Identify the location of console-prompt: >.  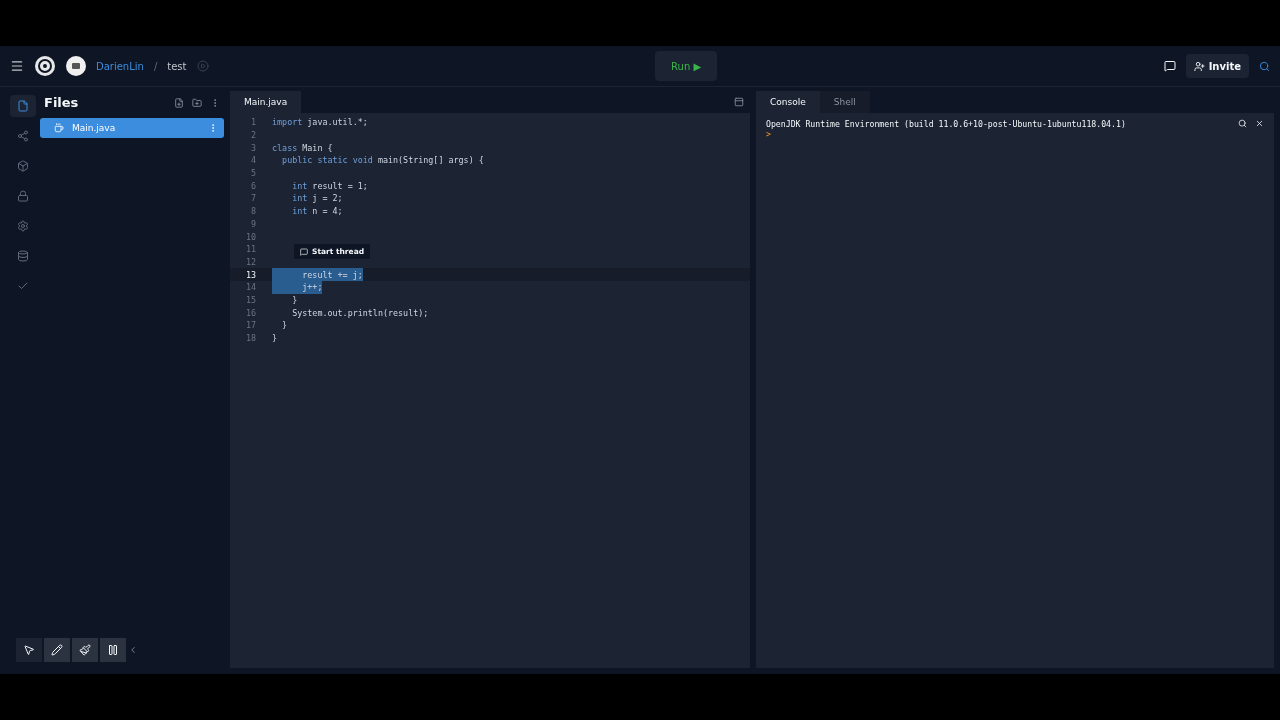
(768, 134).